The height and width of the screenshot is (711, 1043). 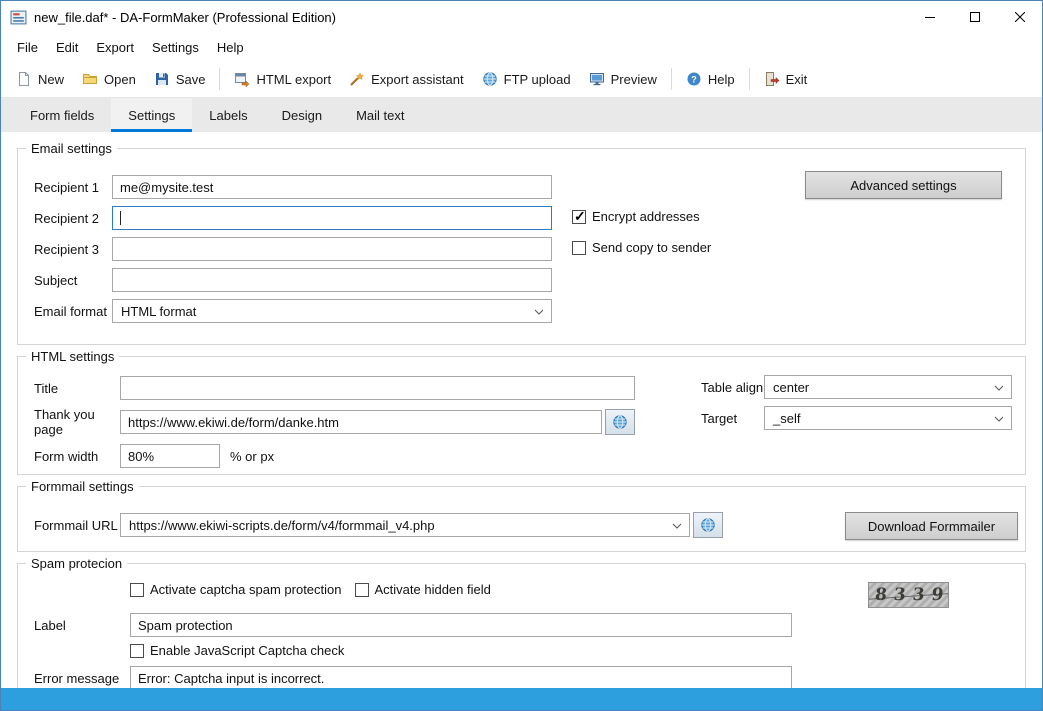 I want to click on menu-edit: Edit, so click(x=67, y=47).